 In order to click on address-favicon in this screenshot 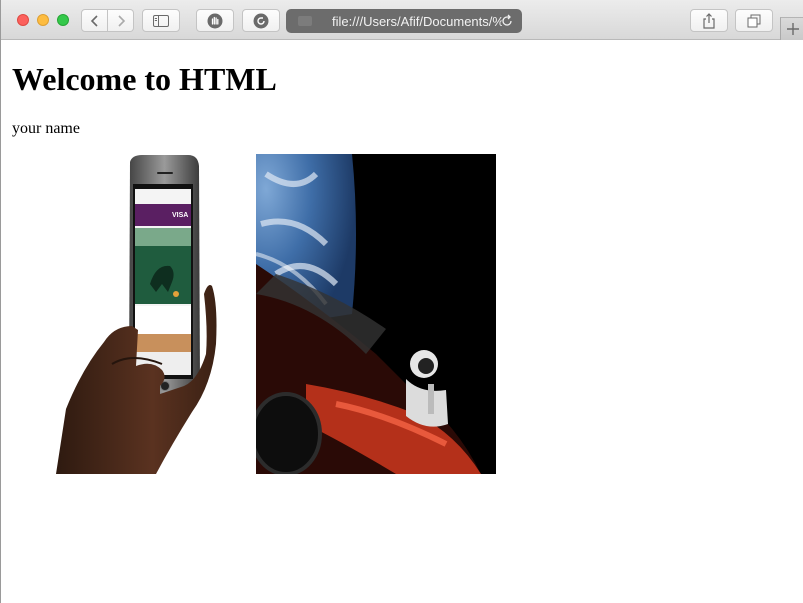, I will do `click(305, 21)`.